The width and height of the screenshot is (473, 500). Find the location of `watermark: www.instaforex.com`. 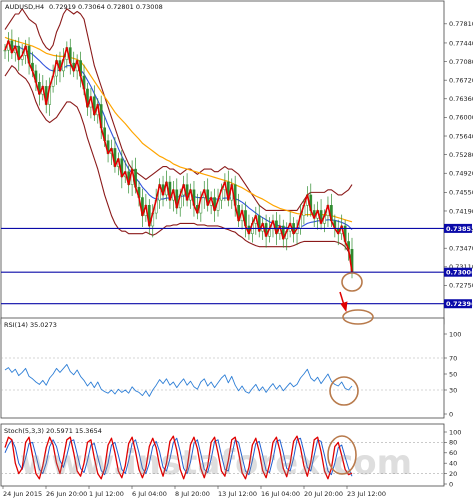

watermark: www.instaforex.com is located at coordinates (216, 463).